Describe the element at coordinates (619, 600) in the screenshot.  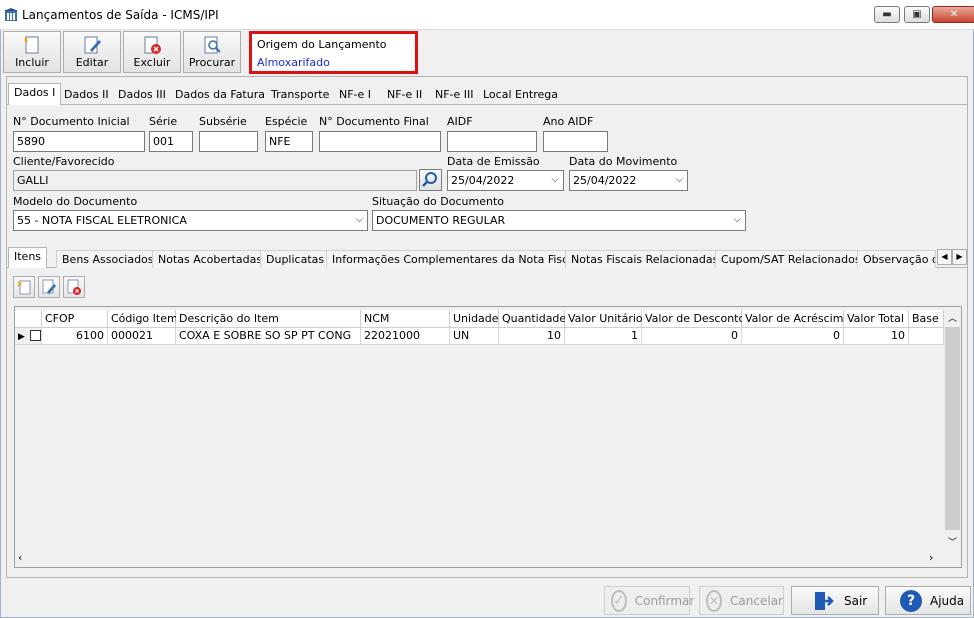
I see `check-icon: ✓` at that location.